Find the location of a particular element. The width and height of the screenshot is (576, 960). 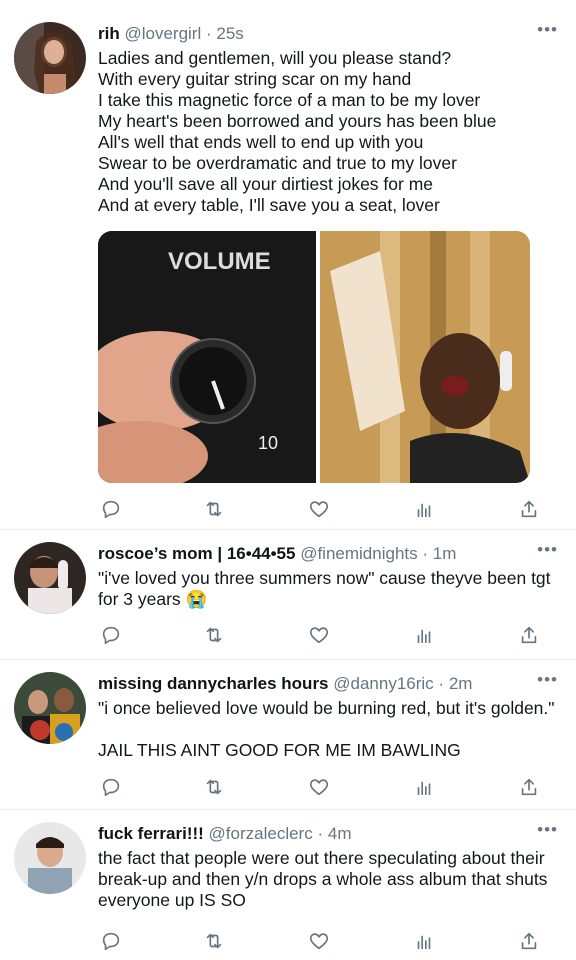

timestamp: 4m is located at coordinates (340, 833).